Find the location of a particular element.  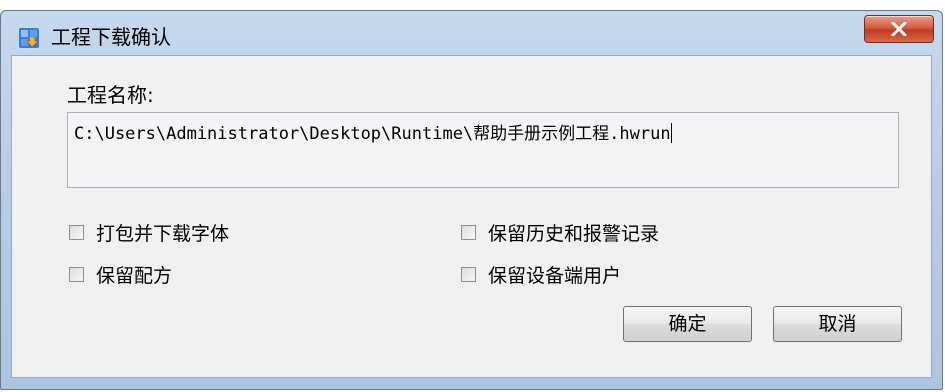

option-keep-history-alarms: 保留历史和报警记录 is located at coordinates (560, 232).